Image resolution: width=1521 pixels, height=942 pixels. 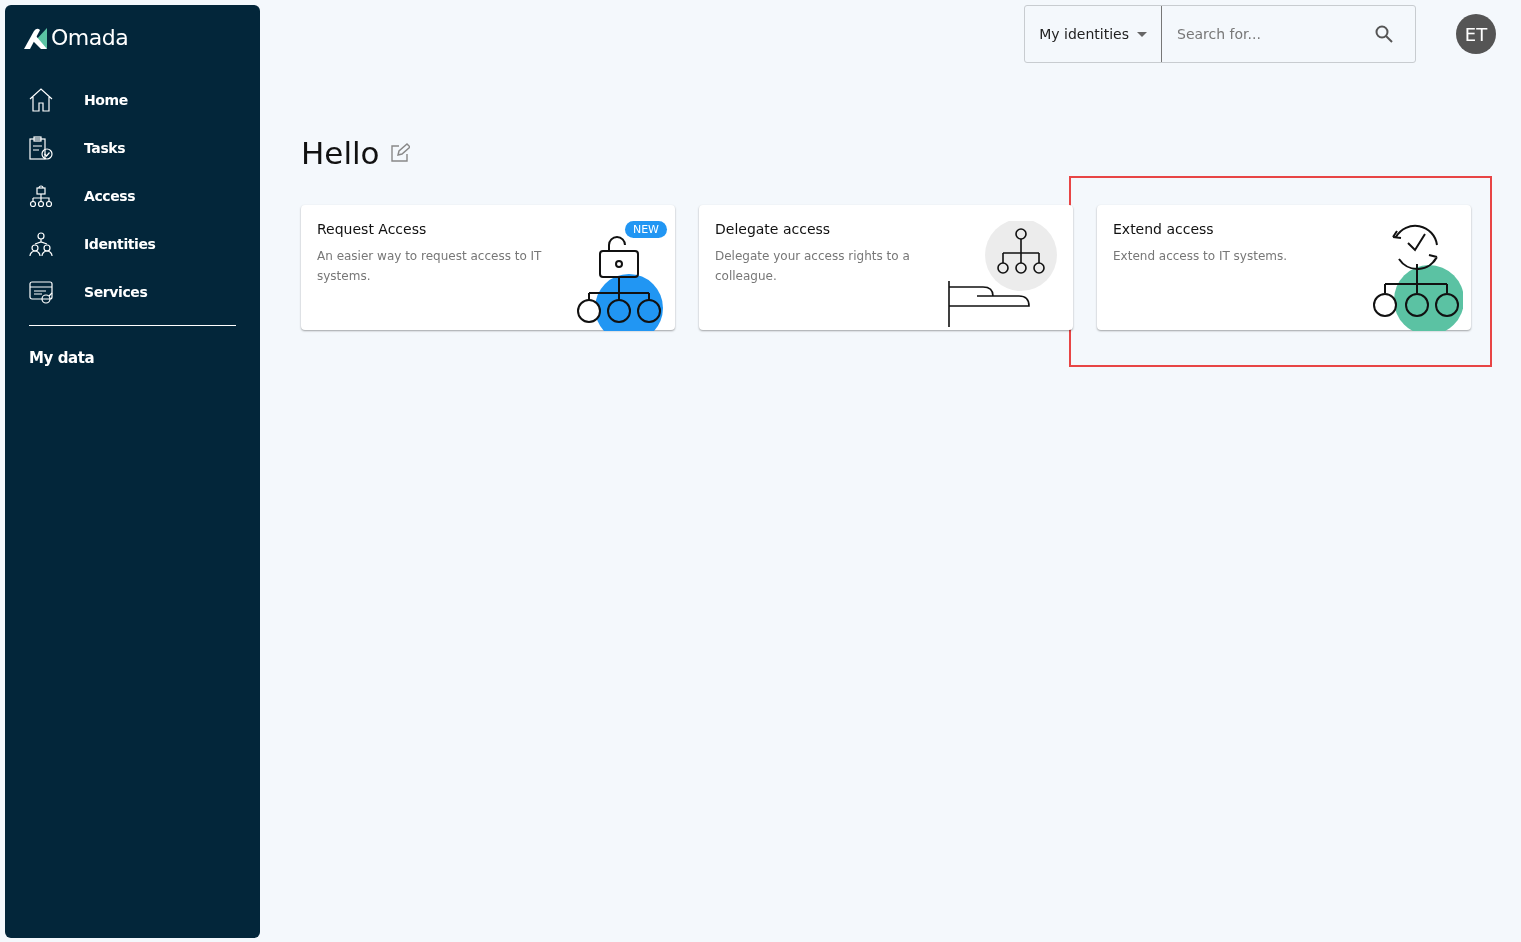 I want to click on card-title: Request Access, so click(x=372, y=229).